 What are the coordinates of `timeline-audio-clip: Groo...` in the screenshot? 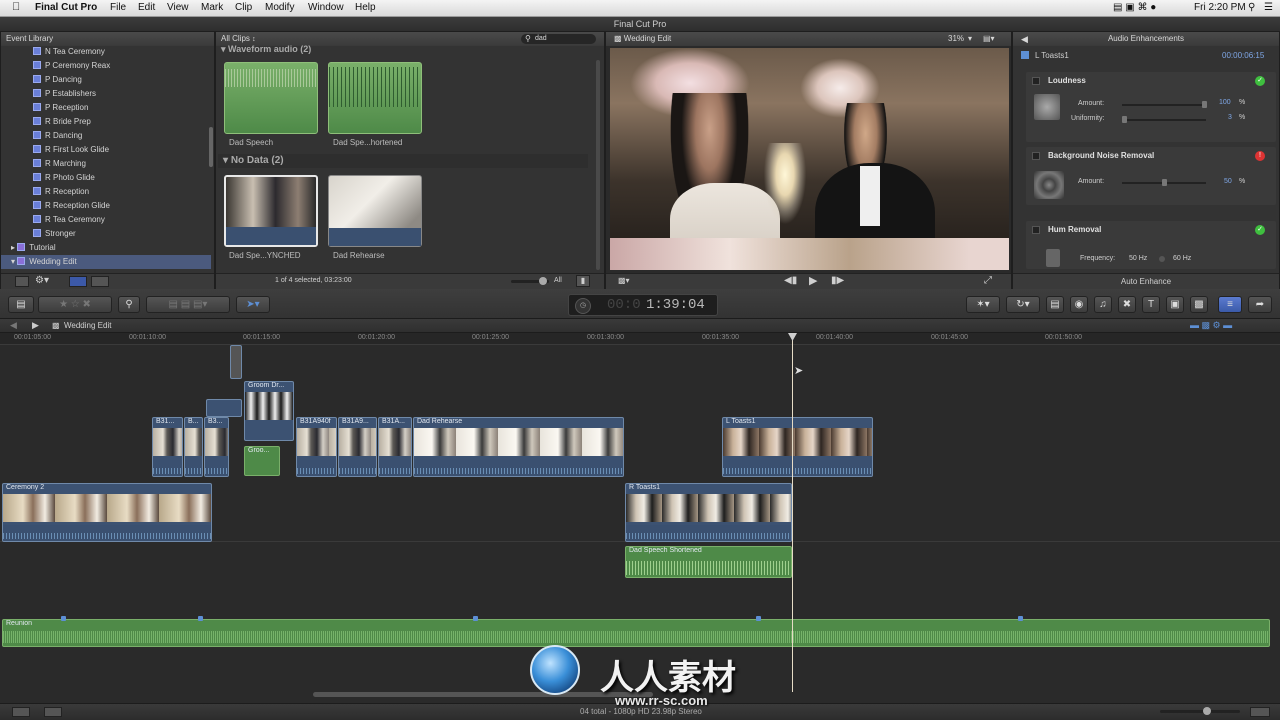 It's located at (262, 461).